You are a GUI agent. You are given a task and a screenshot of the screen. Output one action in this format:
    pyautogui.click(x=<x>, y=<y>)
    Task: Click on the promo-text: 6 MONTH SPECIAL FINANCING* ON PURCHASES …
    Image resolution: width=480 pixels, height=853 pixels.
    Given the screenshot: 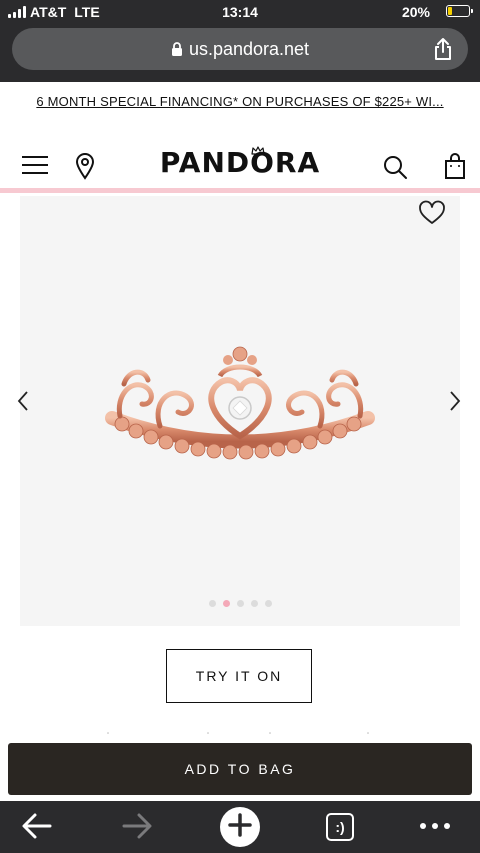 What is the action you would take?
    pyautogui.click(x=239, y=101)
    